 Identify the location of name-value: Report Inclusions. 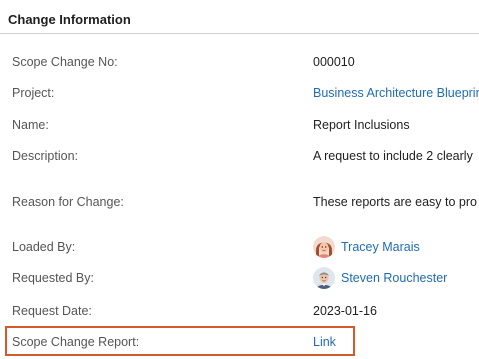
(361, 125).